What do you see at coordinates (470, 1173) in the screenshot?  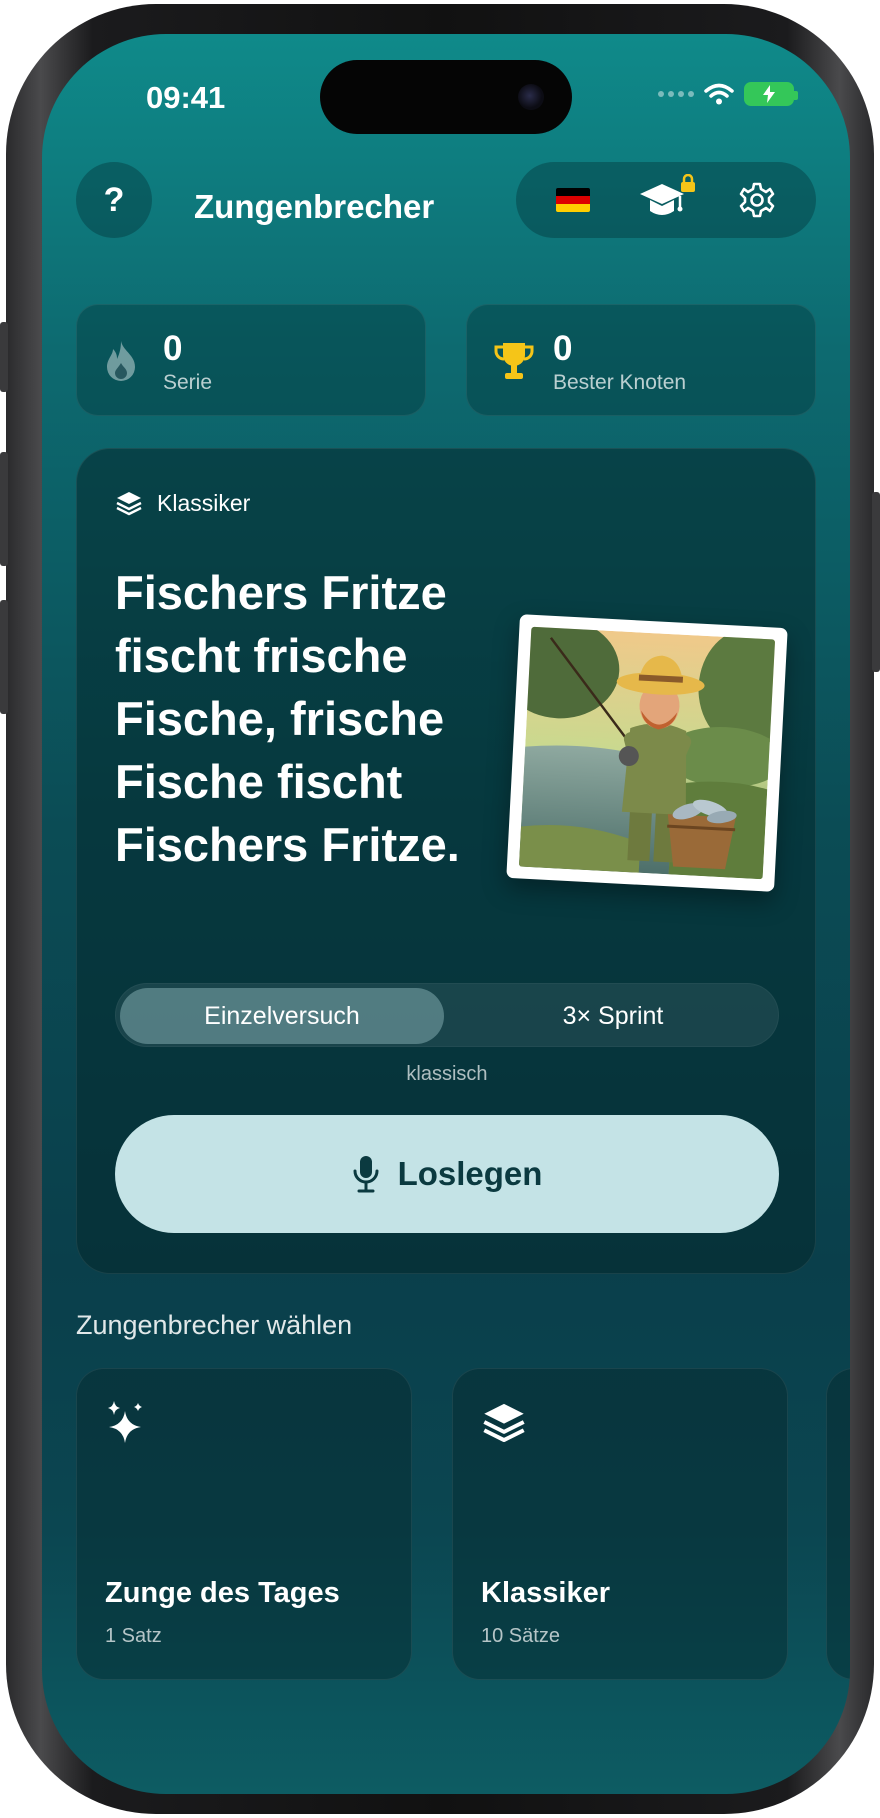 I see `start-button-label: Loslegen` at bounding box center [470, 1173].